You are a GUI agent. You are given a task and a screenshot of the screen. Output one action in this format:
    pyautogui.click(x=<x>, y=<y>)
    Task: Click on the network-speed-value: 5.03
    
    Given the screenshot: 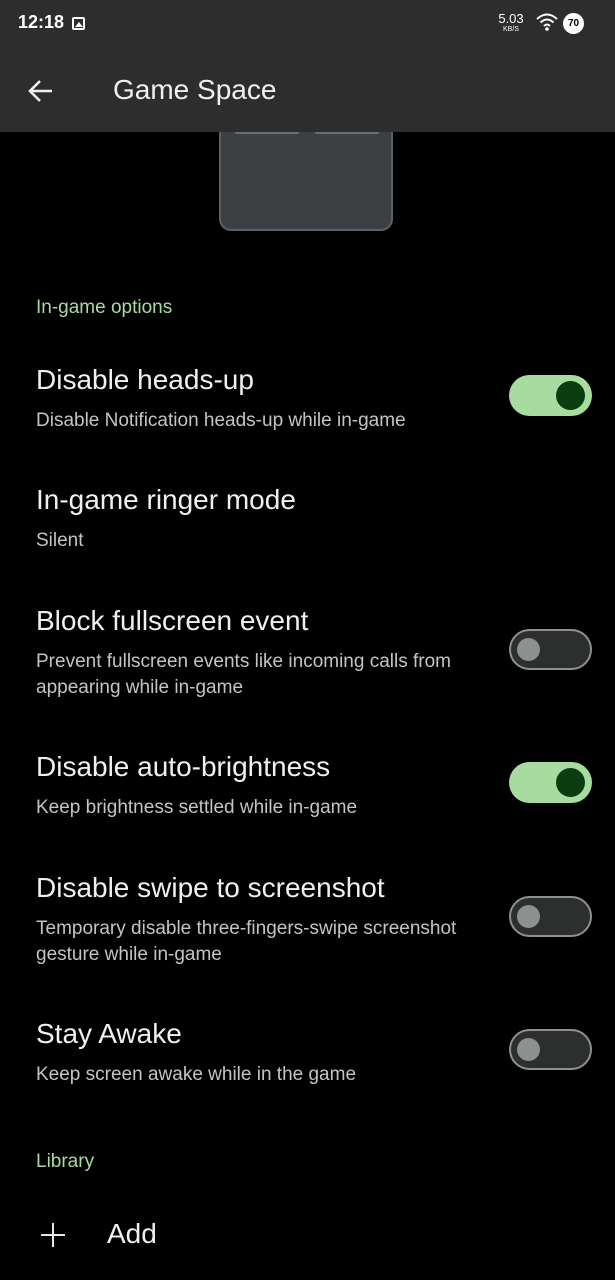 What is the action you would take?
    pyautogui.click(x=511, y=18)
    